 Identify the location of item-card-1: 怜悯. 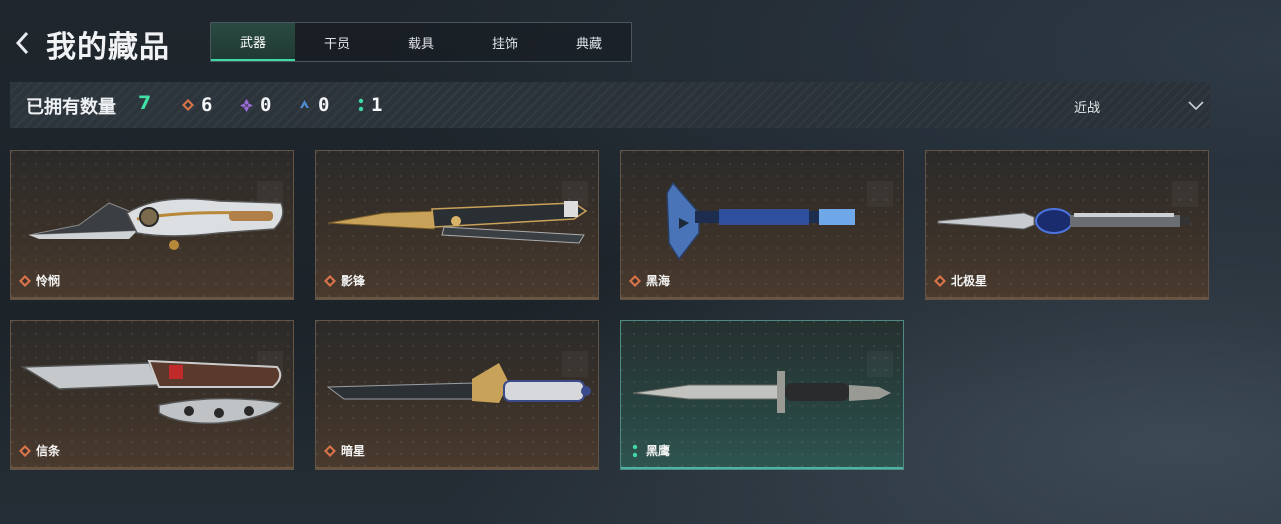
(152, 225).